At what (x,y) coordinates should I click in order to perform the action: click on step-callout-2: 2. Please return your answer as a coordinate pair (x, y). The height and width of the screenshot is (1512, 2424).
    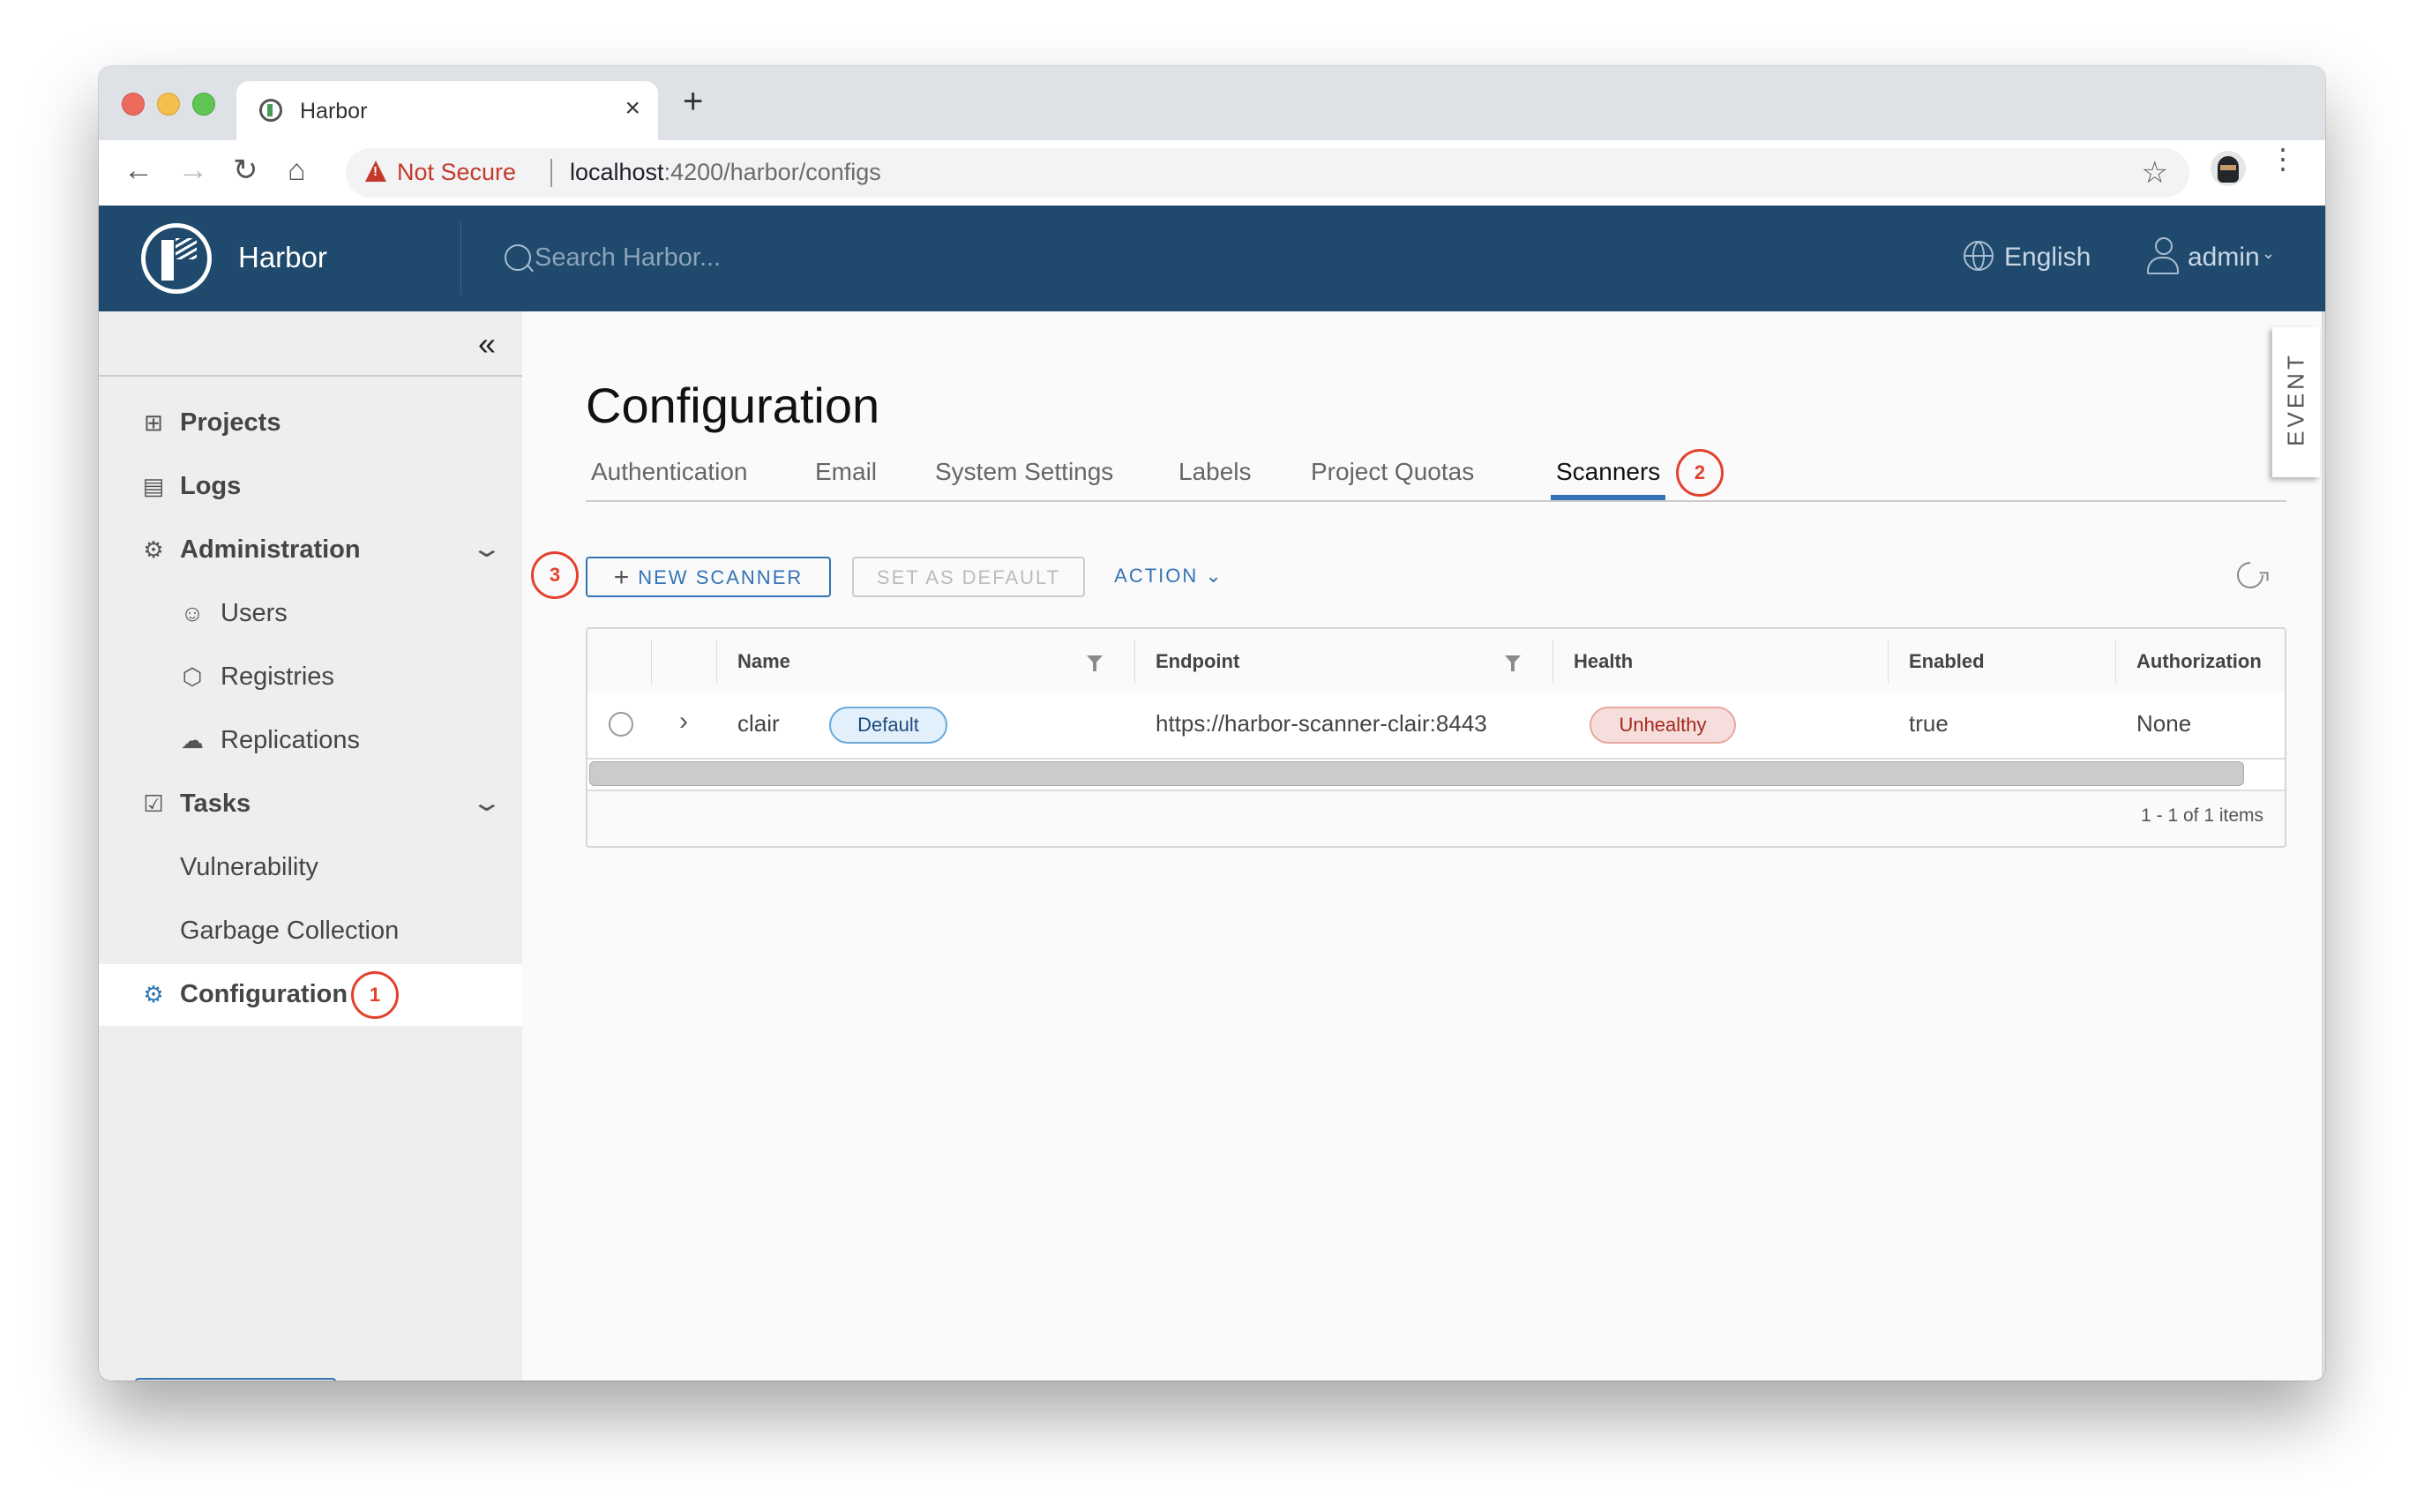
    Looking at the image, I should click on (1700, 473).